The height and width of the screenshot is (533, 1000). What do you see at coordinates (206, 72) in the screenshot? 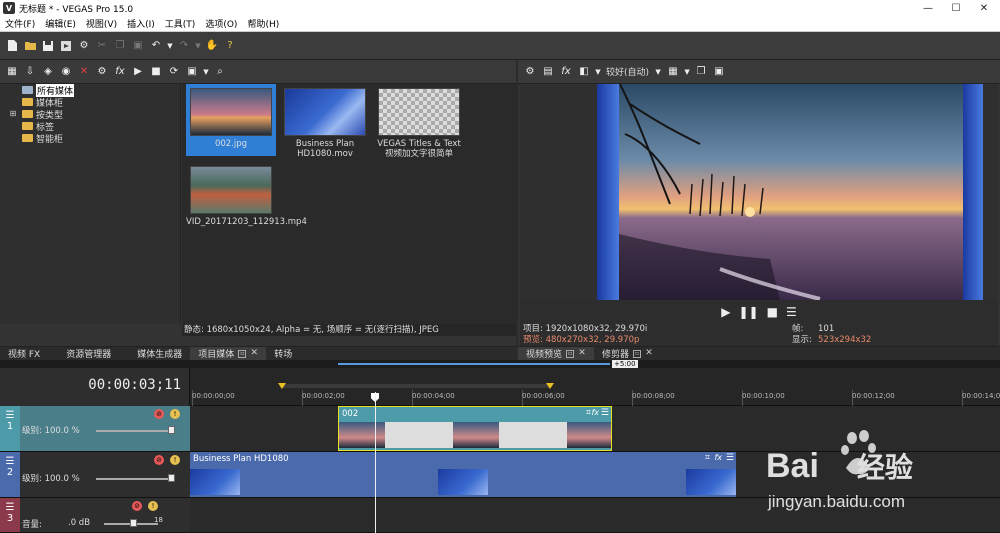
I see `view-dropdown-icon: ▼` at bounding box center [206, 72].